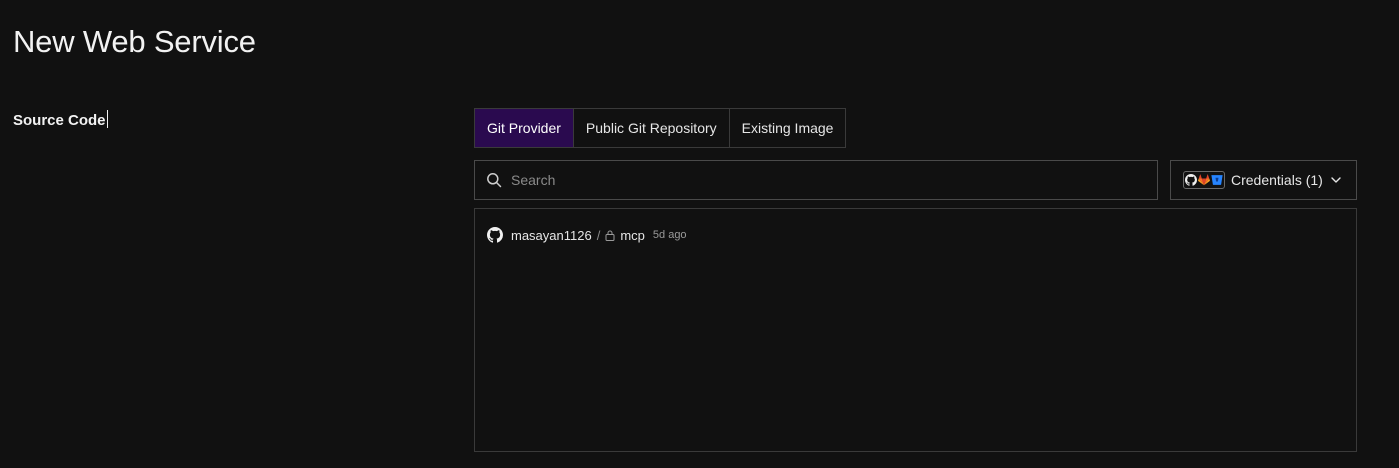 This screenshot has height=468, width=1399. I want to click on repository-name: mcp, so click(632, 235).